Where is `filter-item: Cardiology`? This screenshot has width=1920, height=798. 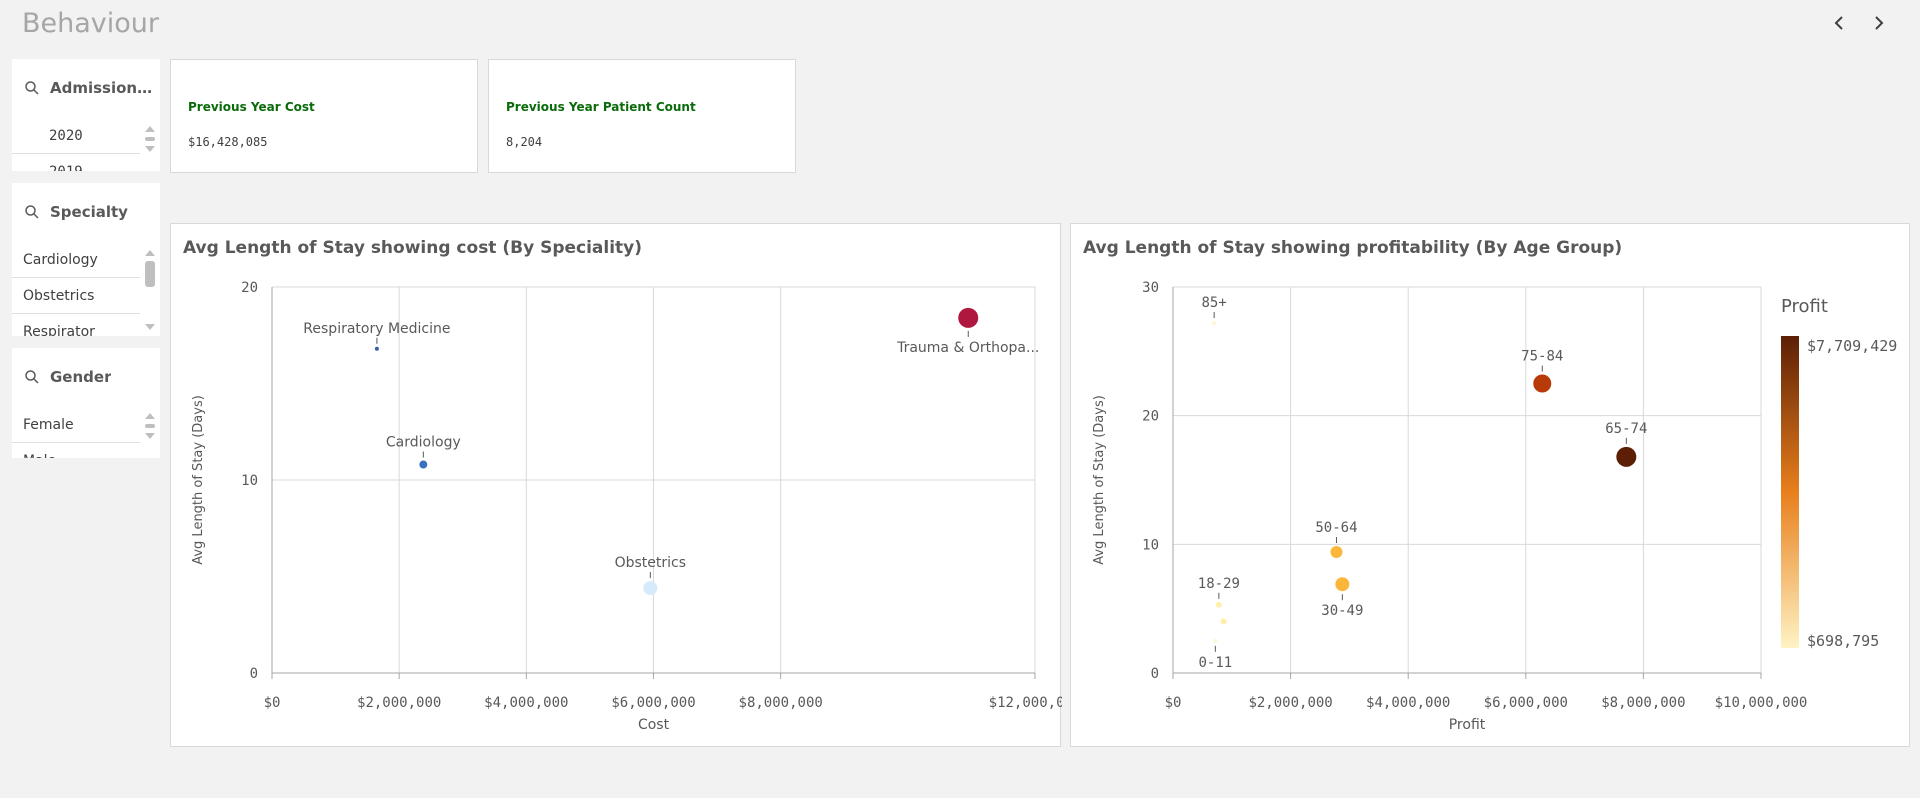
filter-item: Cardiology is located at coordinates (76, 260).